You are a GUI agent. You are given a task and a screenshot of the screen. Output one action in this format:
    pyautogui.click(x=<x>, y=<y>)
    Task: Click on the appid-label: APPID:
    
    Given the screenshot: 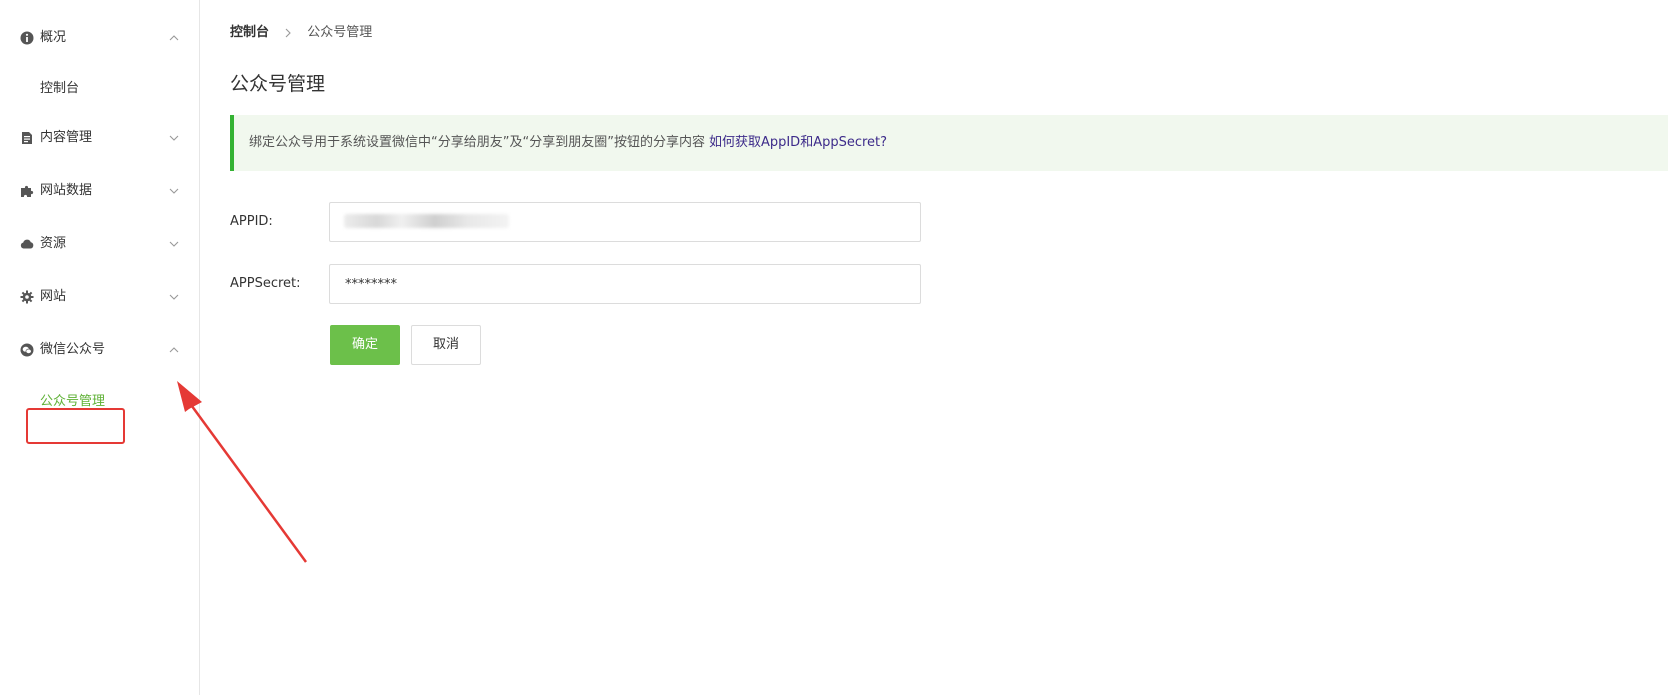 What is the action you would take?
    pyautogui.click(x=251, y=221)
    